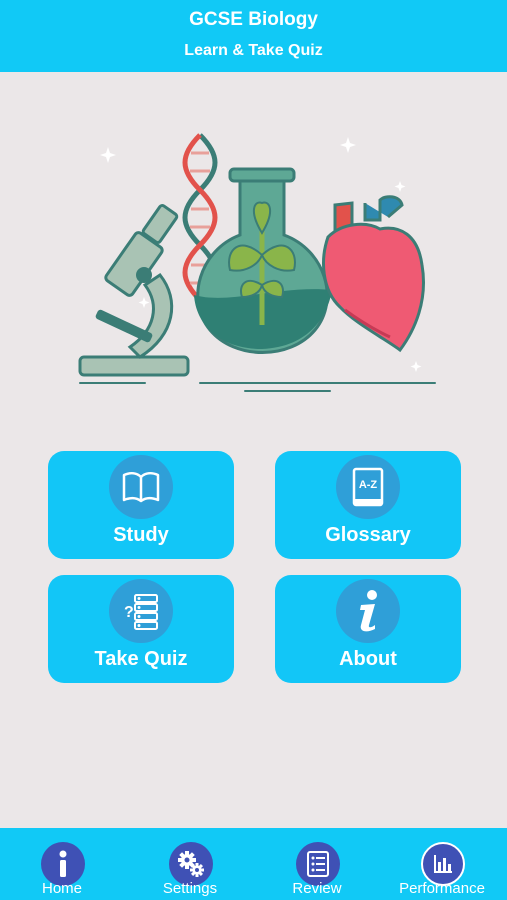 This screenshot has height=900, width=507. Describe the element at coordinates (141, 487) in the screenshot. I see `book-icon` at that location.